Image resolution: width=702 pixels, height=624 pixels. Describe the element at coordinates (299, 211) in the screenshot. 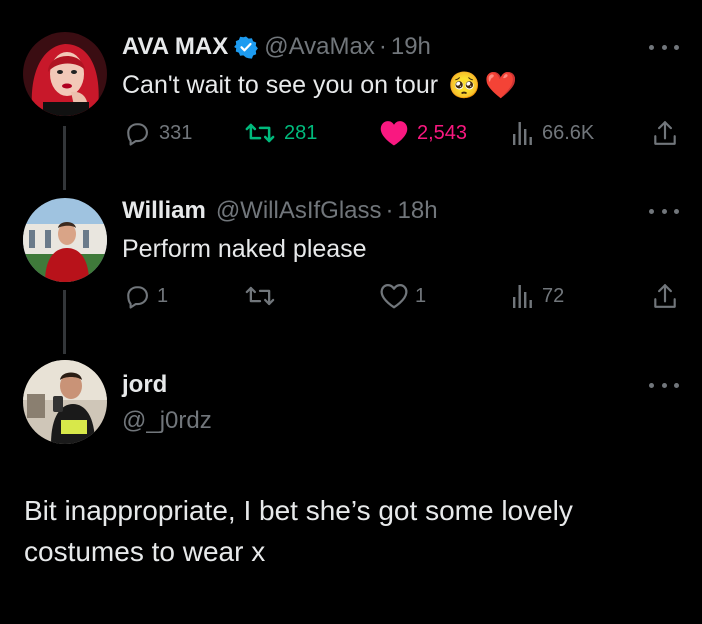

I see `author-handle: @WillAsIfGlass` at that location.